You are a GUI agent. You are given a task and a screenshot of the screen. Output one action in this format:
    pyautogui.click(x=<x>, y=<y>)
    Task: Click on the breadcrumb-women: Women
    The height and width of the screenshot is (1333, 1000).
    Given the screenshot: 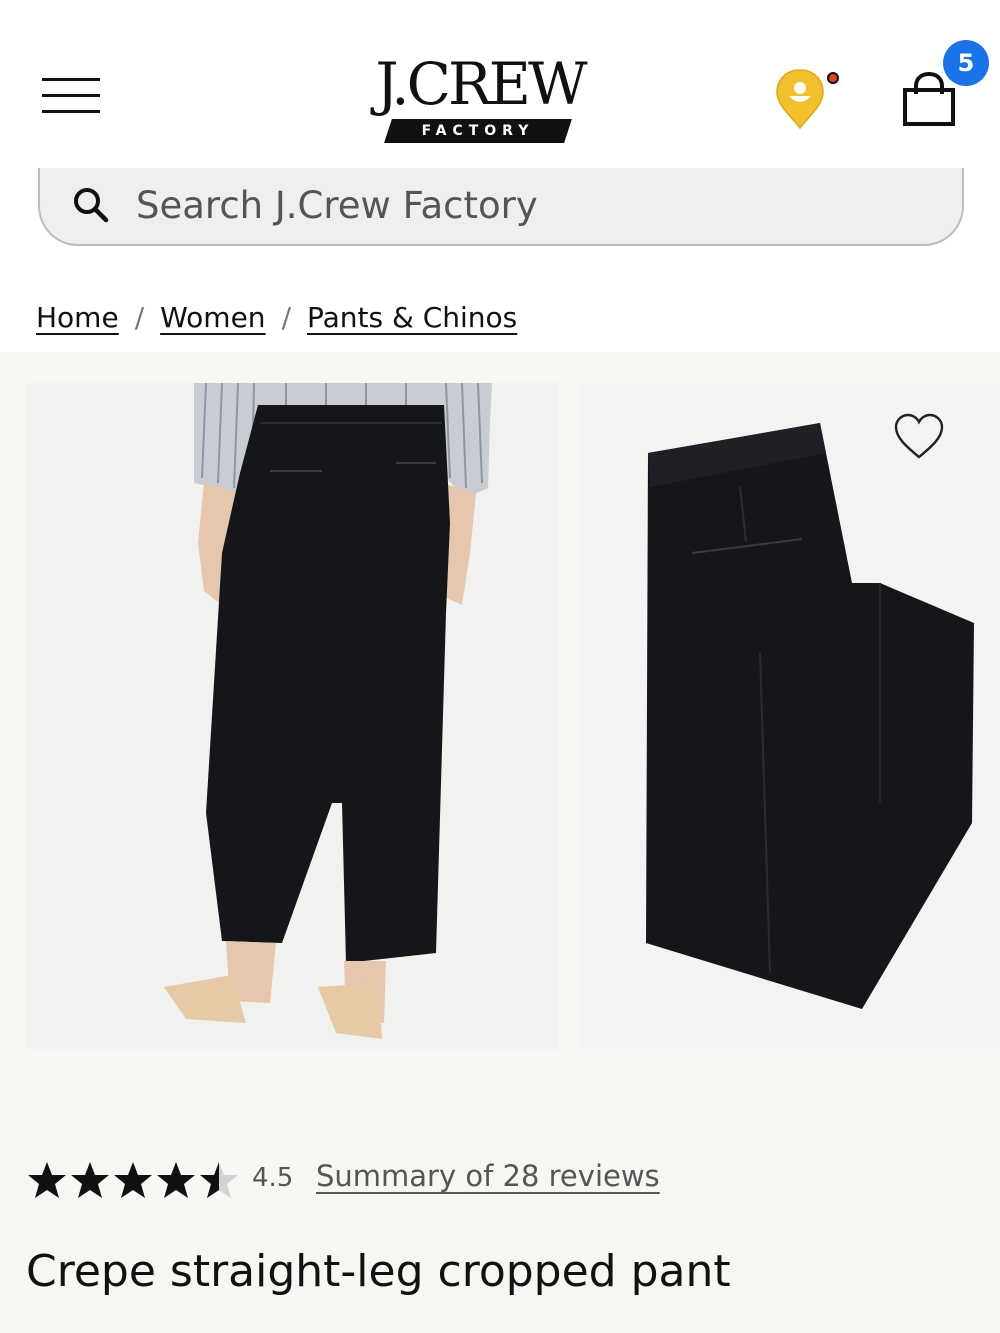 What is the action you would take?
    pyautogui.click(x=212, y=317)
    